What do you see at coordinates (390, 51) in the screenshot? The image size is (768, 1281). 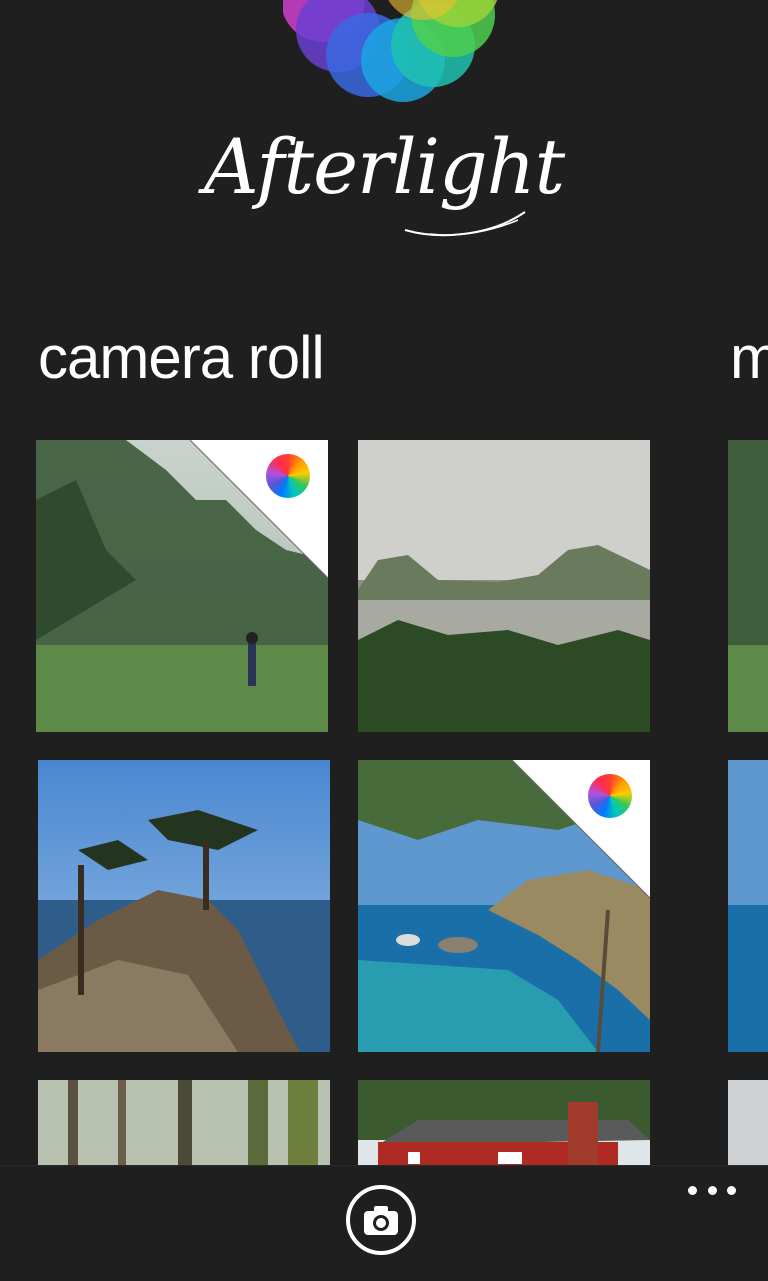 I see `afterlight-flower-icon` at bounding box center [390, 51].